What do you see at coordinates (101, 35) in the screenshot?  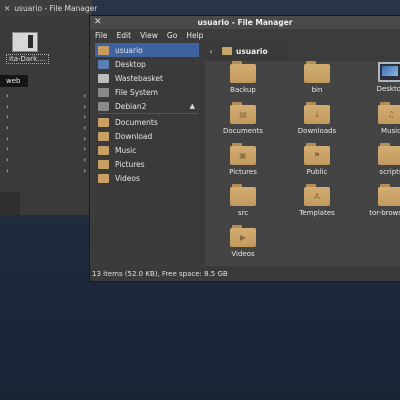 I see `menu-file: File` at bounding box center [101, 35].